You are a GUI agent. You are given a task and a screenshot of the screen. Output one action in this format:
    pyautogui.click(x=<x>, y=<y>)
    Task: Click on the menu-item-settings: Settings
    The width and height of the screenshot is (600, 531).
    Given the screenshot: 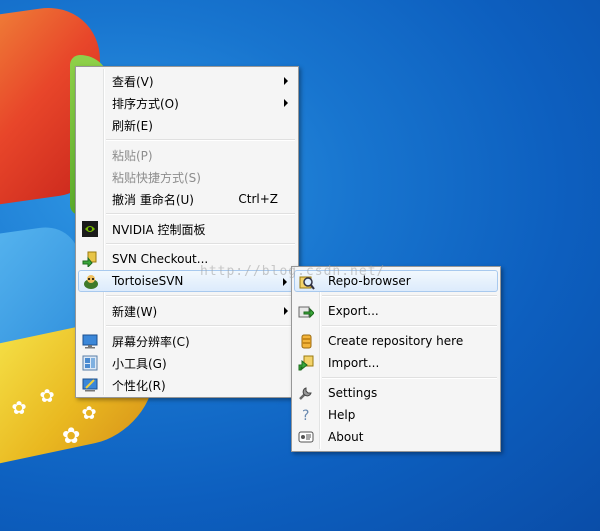 What is the action you would take?
    pyautogui.click(x=396, y=393)
    